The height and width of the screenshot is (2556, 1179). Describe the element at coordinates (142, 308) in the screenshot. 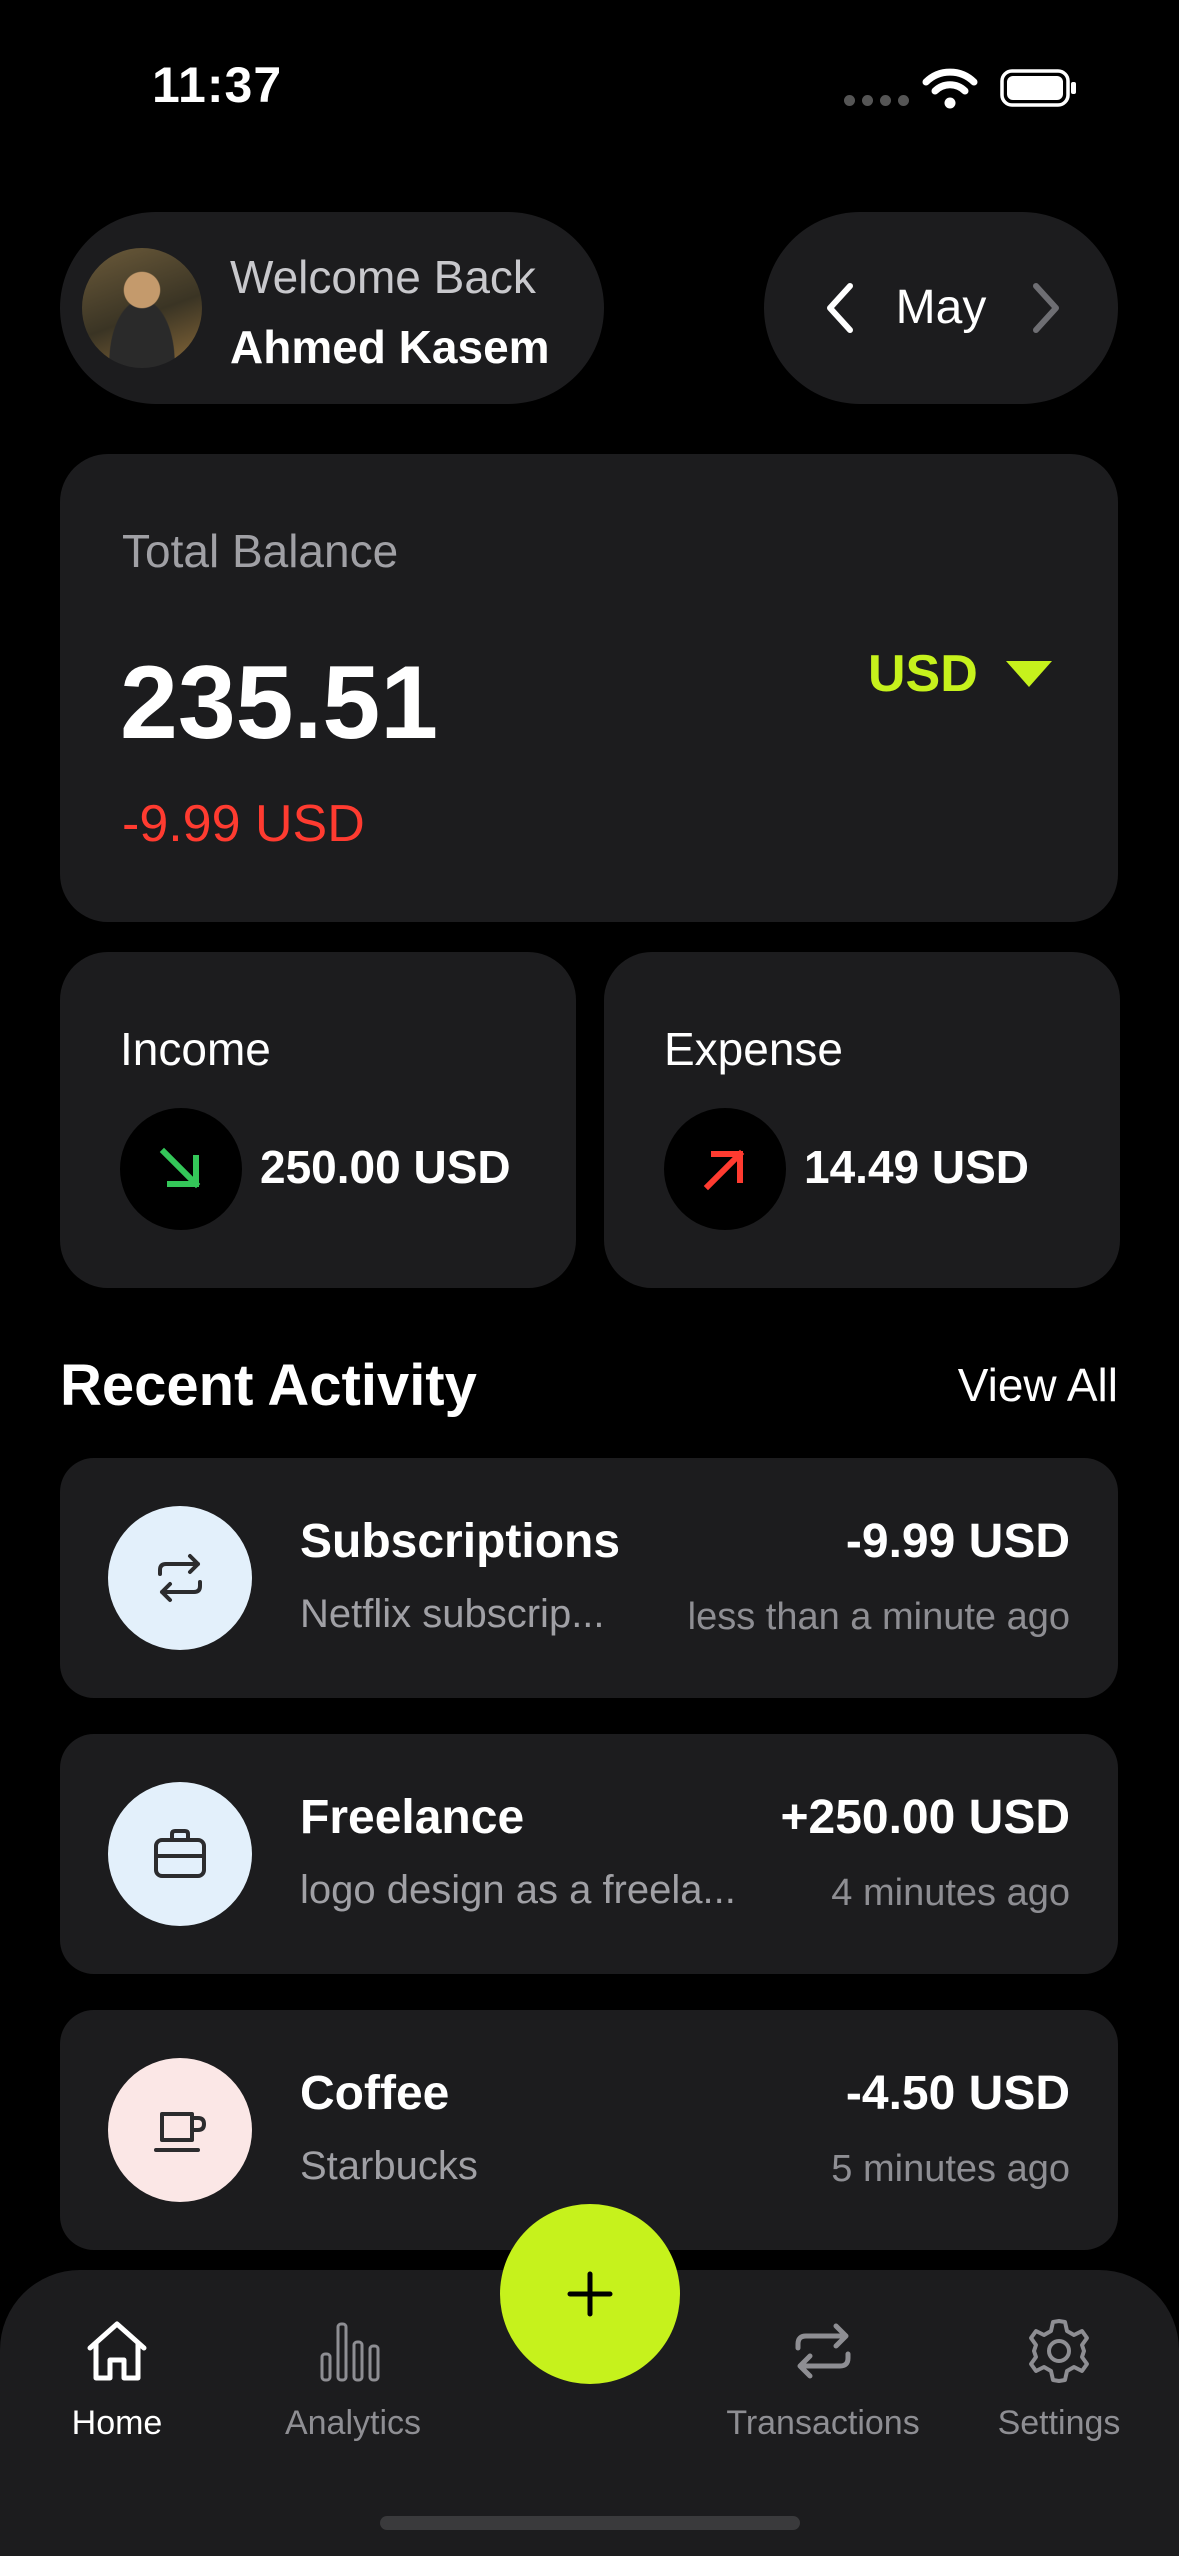

I see `avatar` at that location.